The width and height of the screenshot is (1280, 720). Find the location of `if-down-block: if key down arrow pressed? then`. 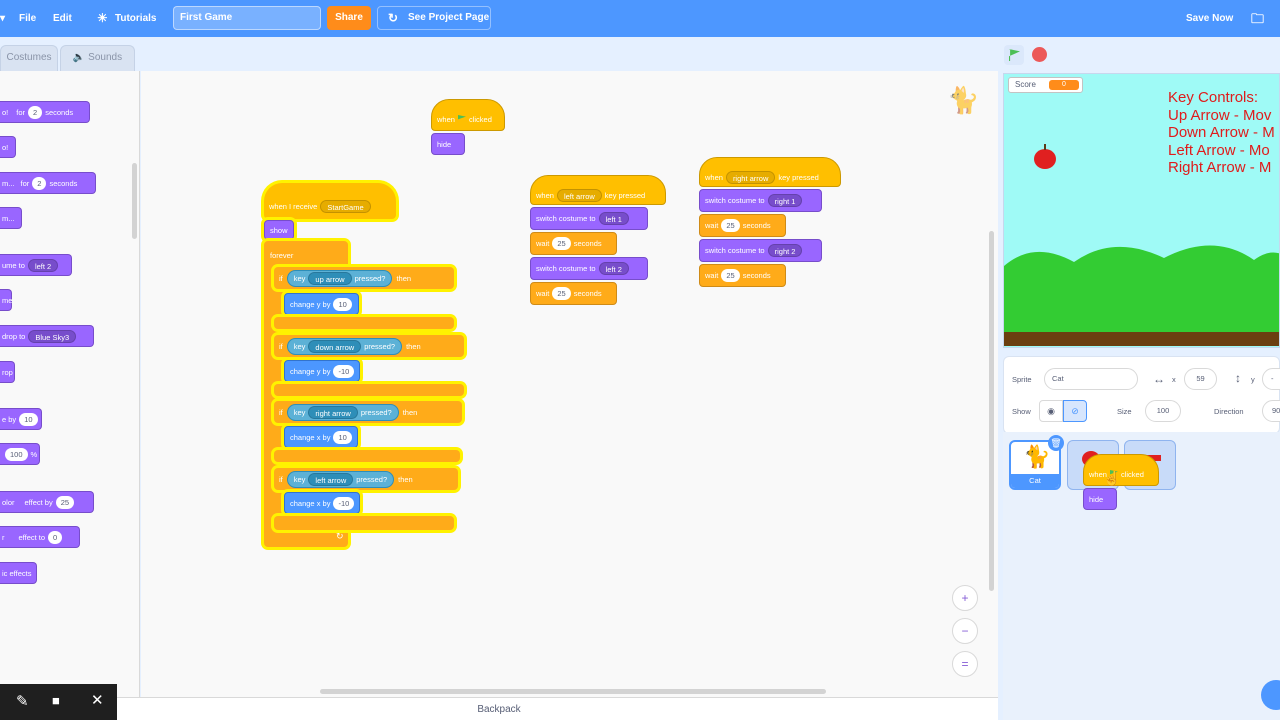

if-down-block: if key down arrow pressed? then is located at coordinates (369, 346).